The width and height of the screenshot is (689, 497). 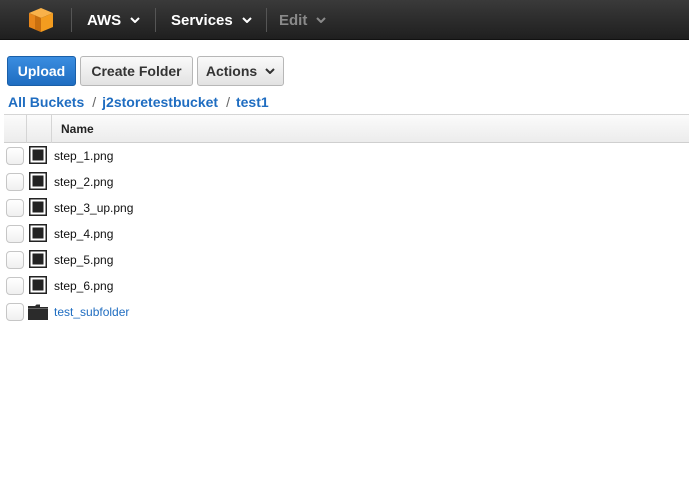 I want to click on services-menu-label: Services, so click(x=202, y=20).